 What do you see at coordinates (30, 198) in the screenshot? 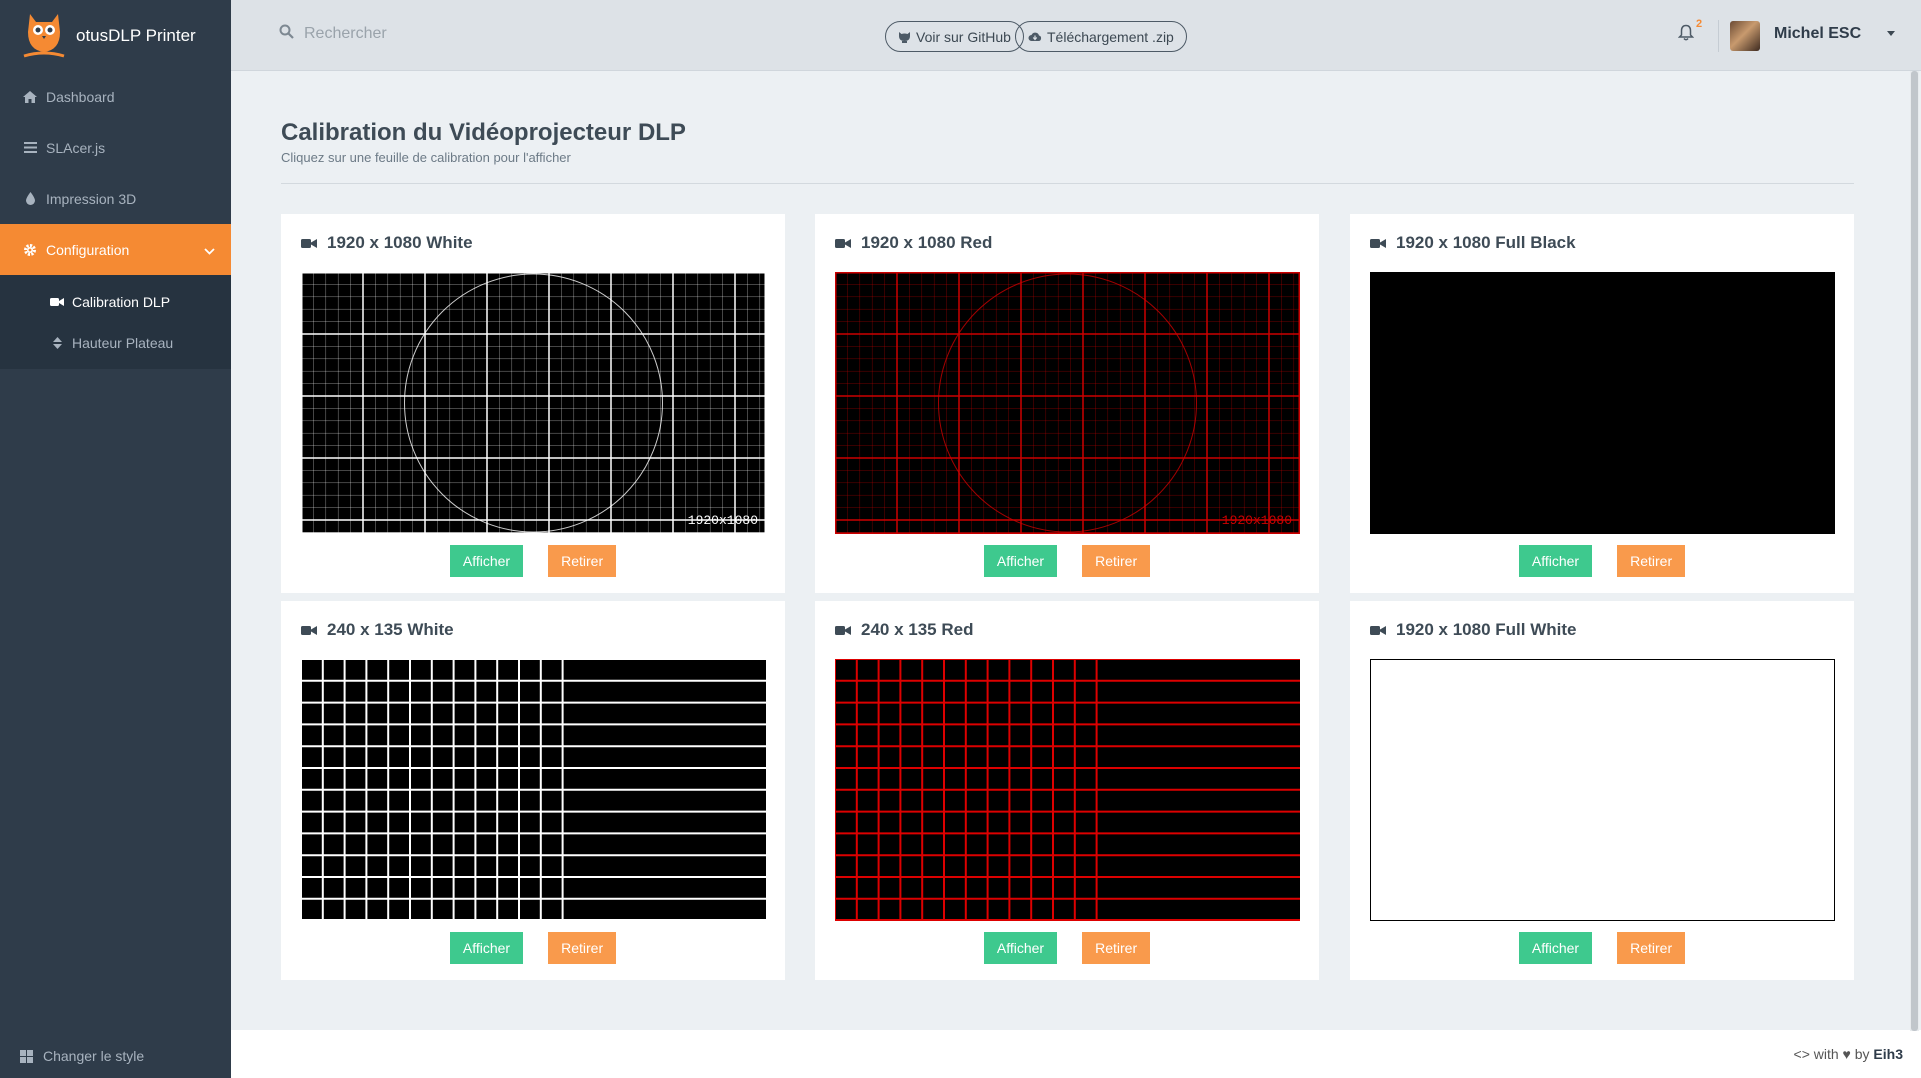
I see `drop-icon` at bounding box center [30, 198].